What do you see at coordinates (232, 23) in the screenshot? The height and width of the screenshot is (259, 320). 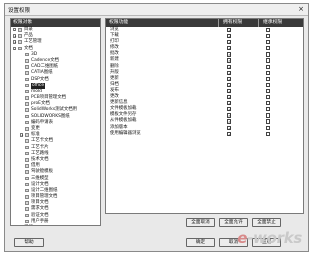 I see `column-header-own: 拥有权限` at bounding box center [232, 23].